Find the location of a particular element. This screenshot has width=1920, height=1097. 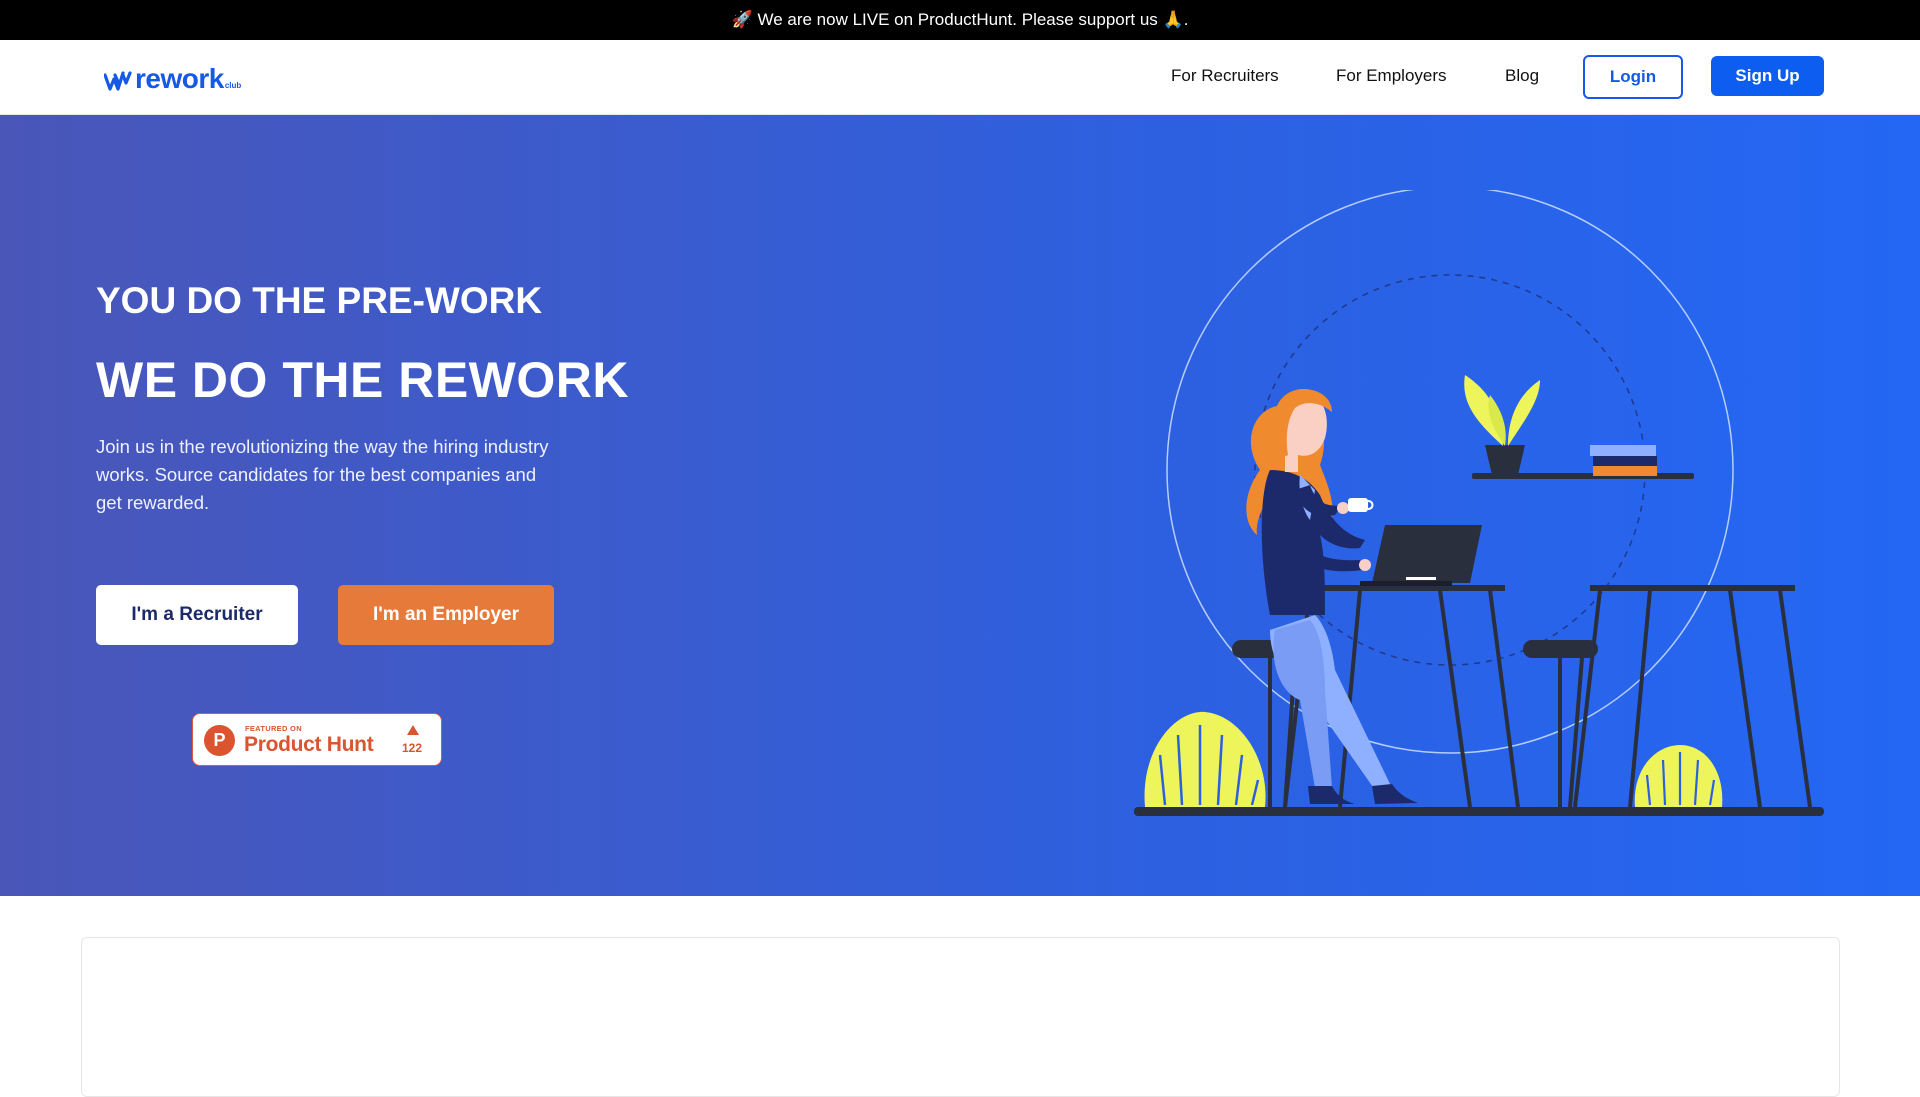

product-hunt-featured-label: FEATURED ON is located at coordinates (273, 728).